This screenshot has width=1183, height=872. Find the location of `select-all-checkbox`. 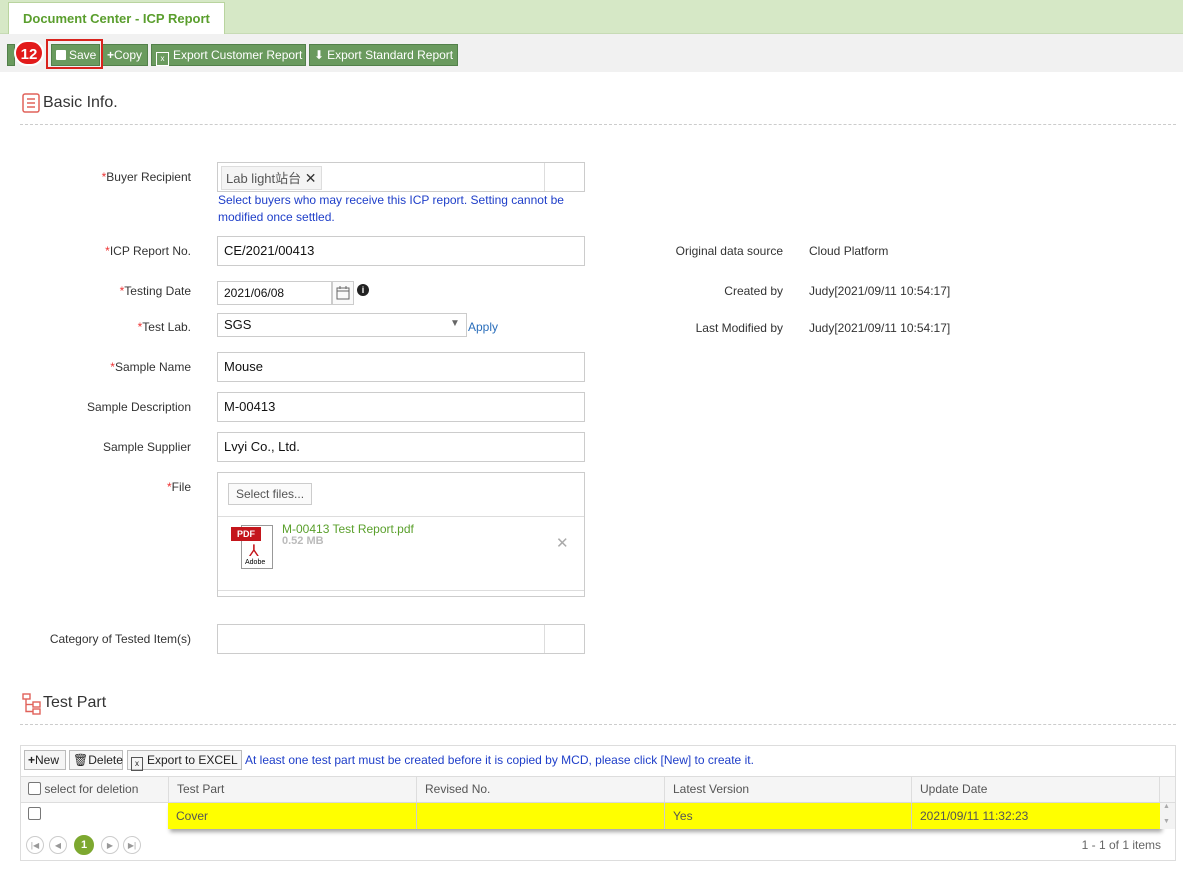

select-all-checkbox is located at coordinates (34, 788).